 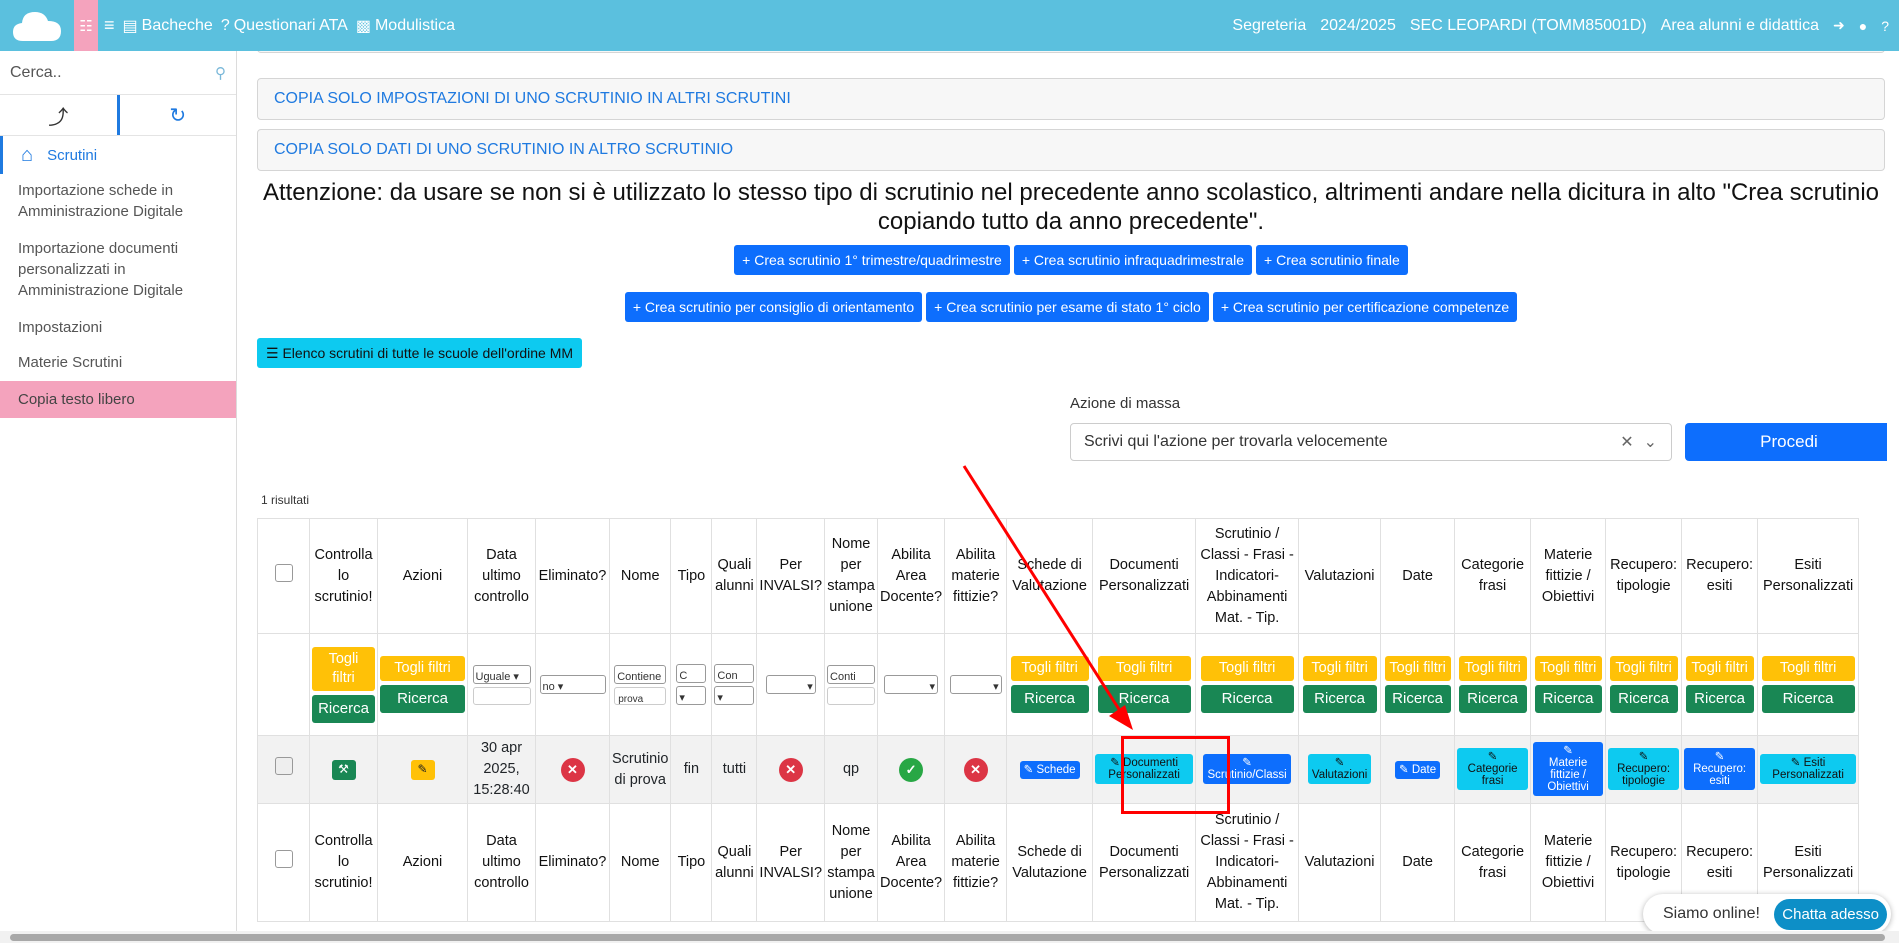 I want to click on tipo-filter-select-2: ▾, so click(x=691, y=695).